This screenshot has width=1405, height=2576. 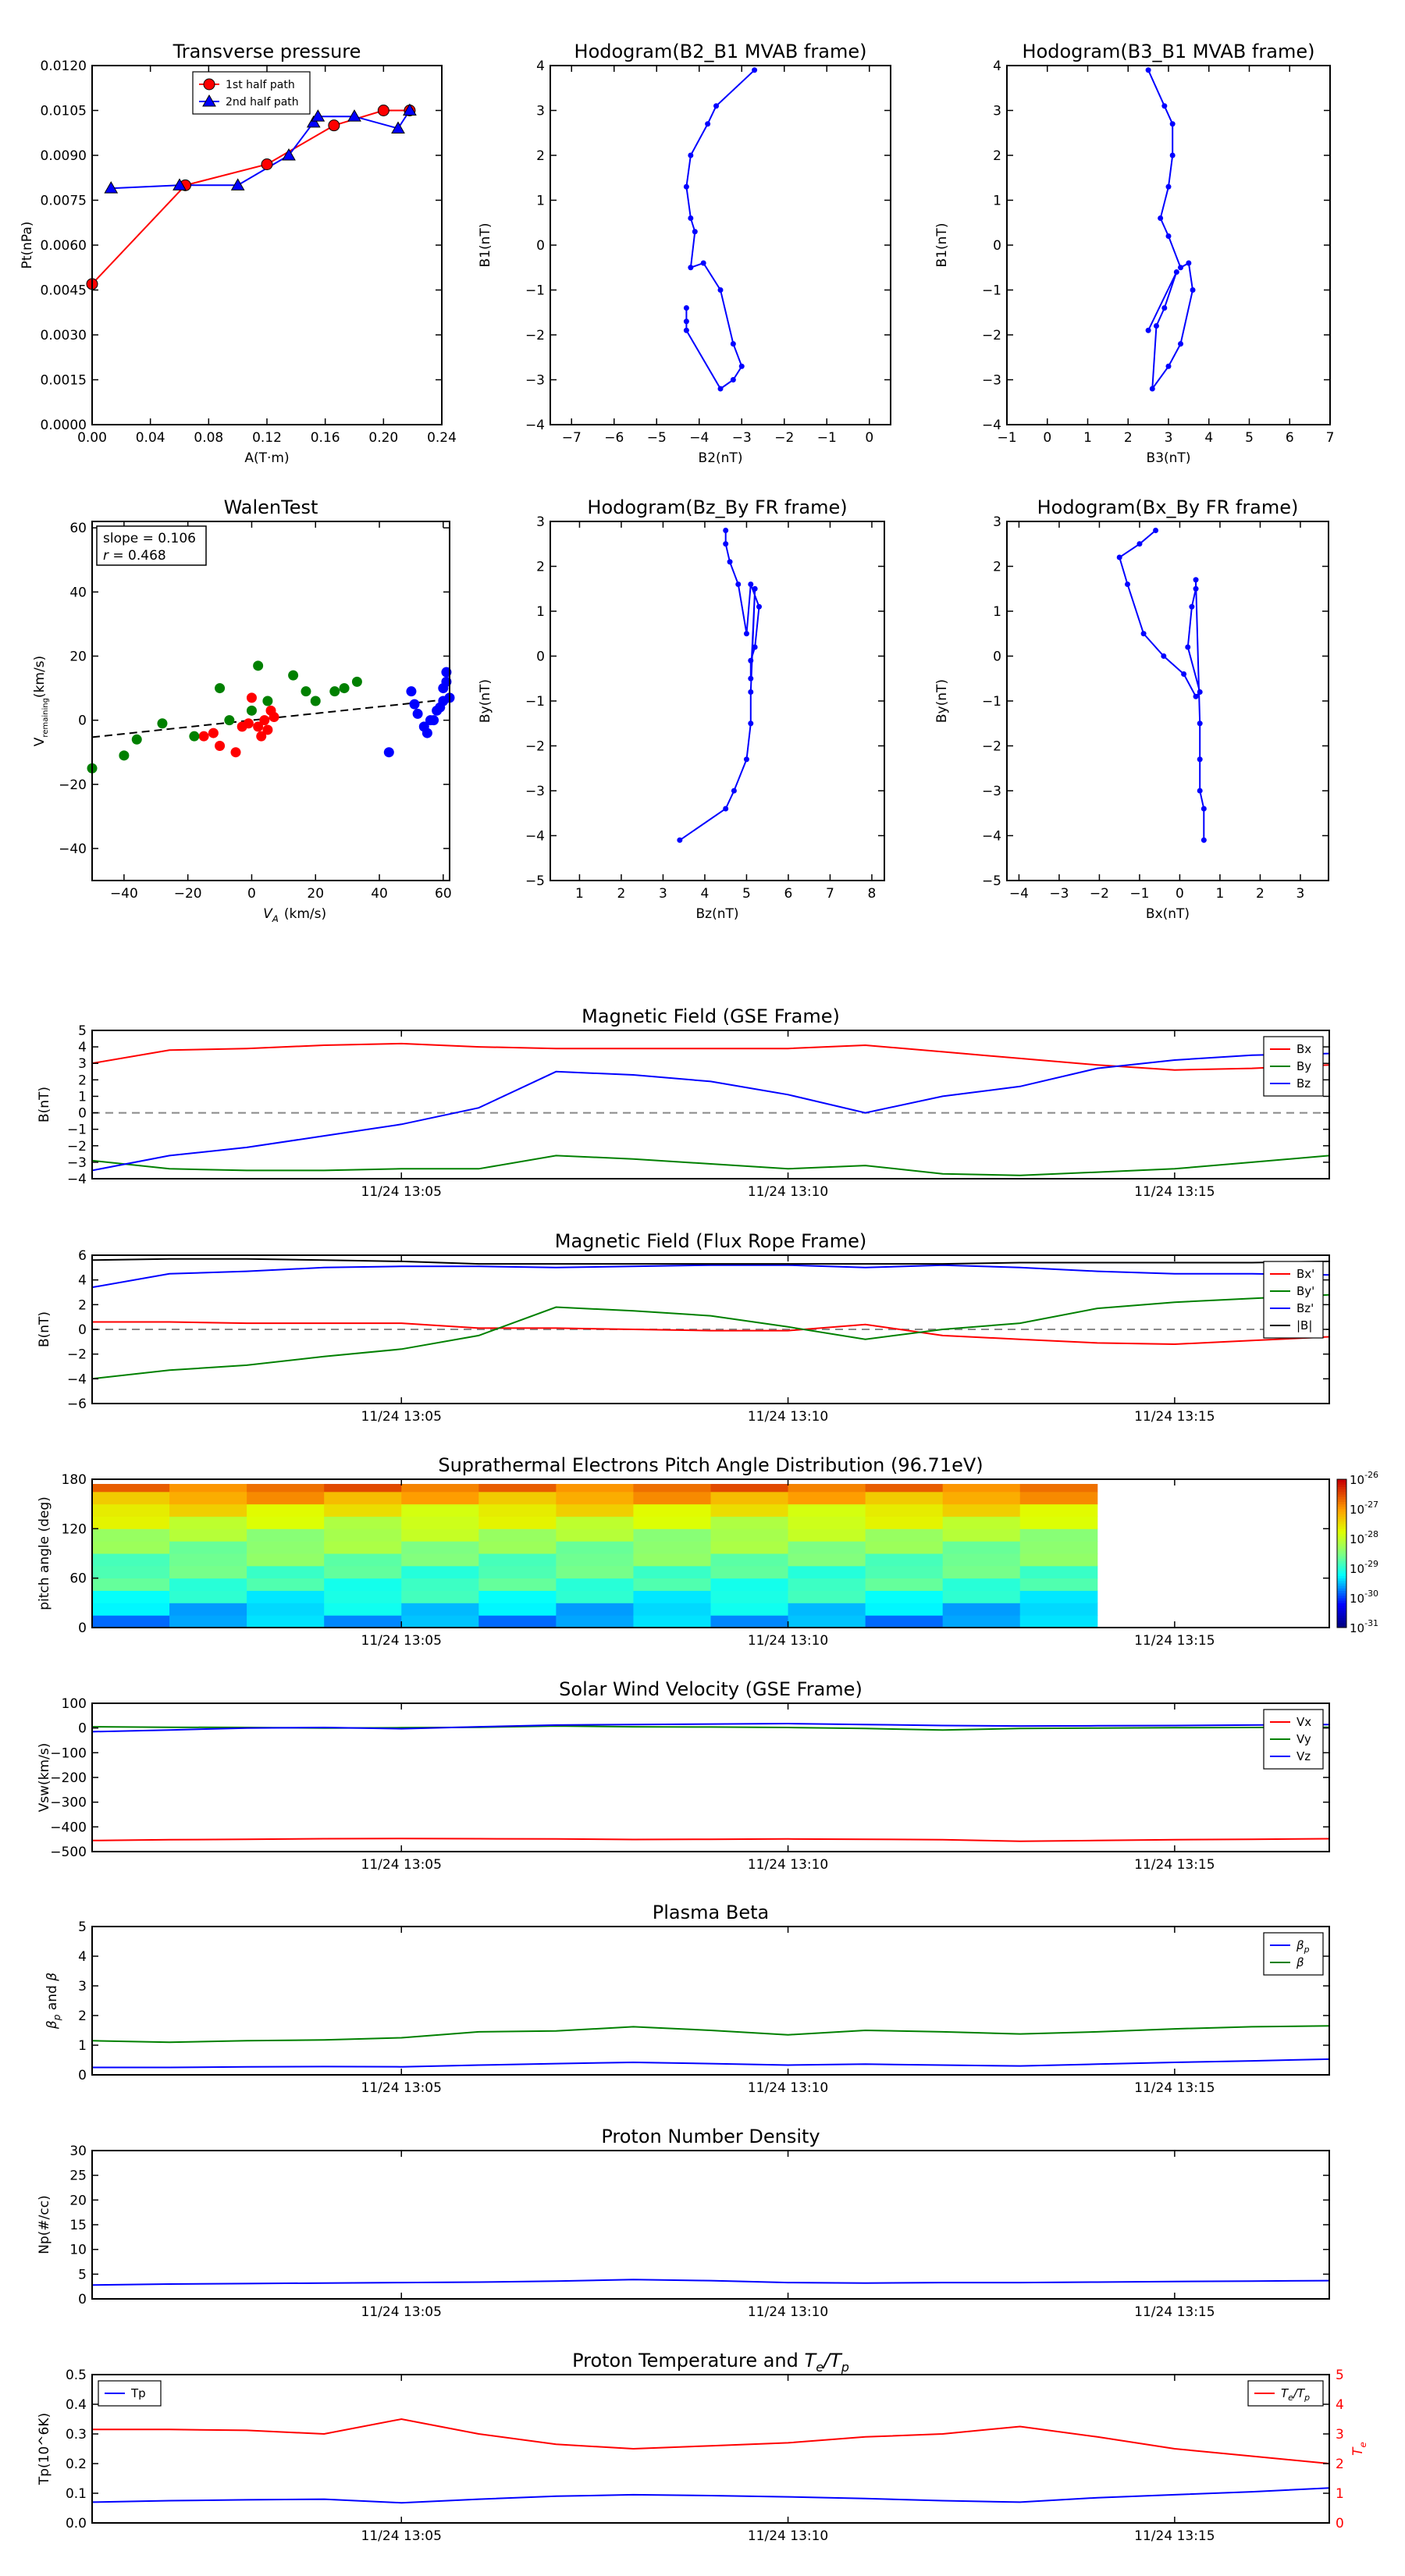 I want to click on x-tick-label: 0, so click(x=252, y=894).